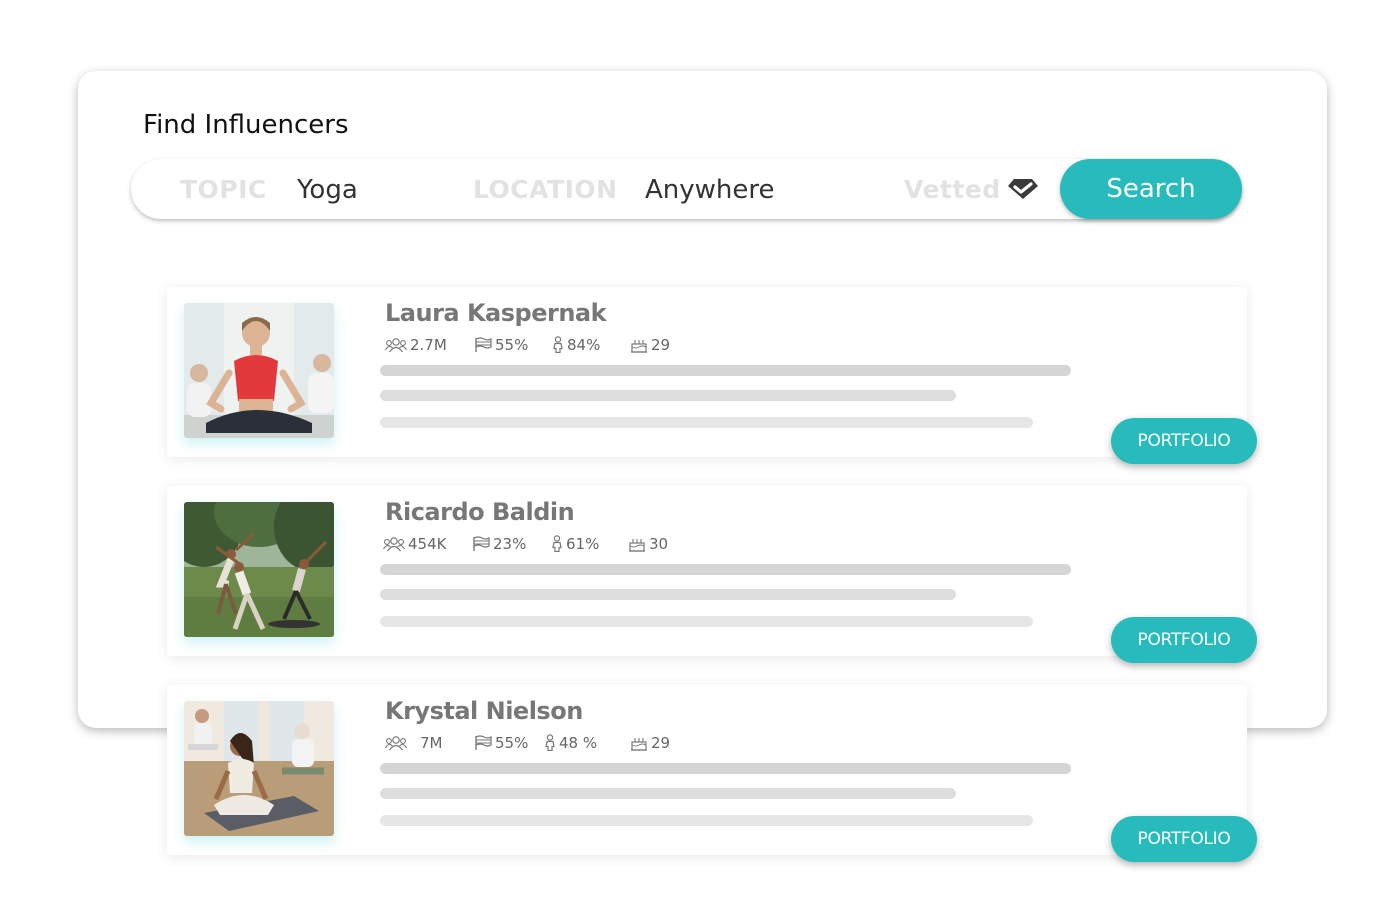 The width and height of the screenshot is (1400, 900). Describe the element at coordinates (484, 711) in the screenshot. I see `influencer-name: Krystal Nielson` at that location.